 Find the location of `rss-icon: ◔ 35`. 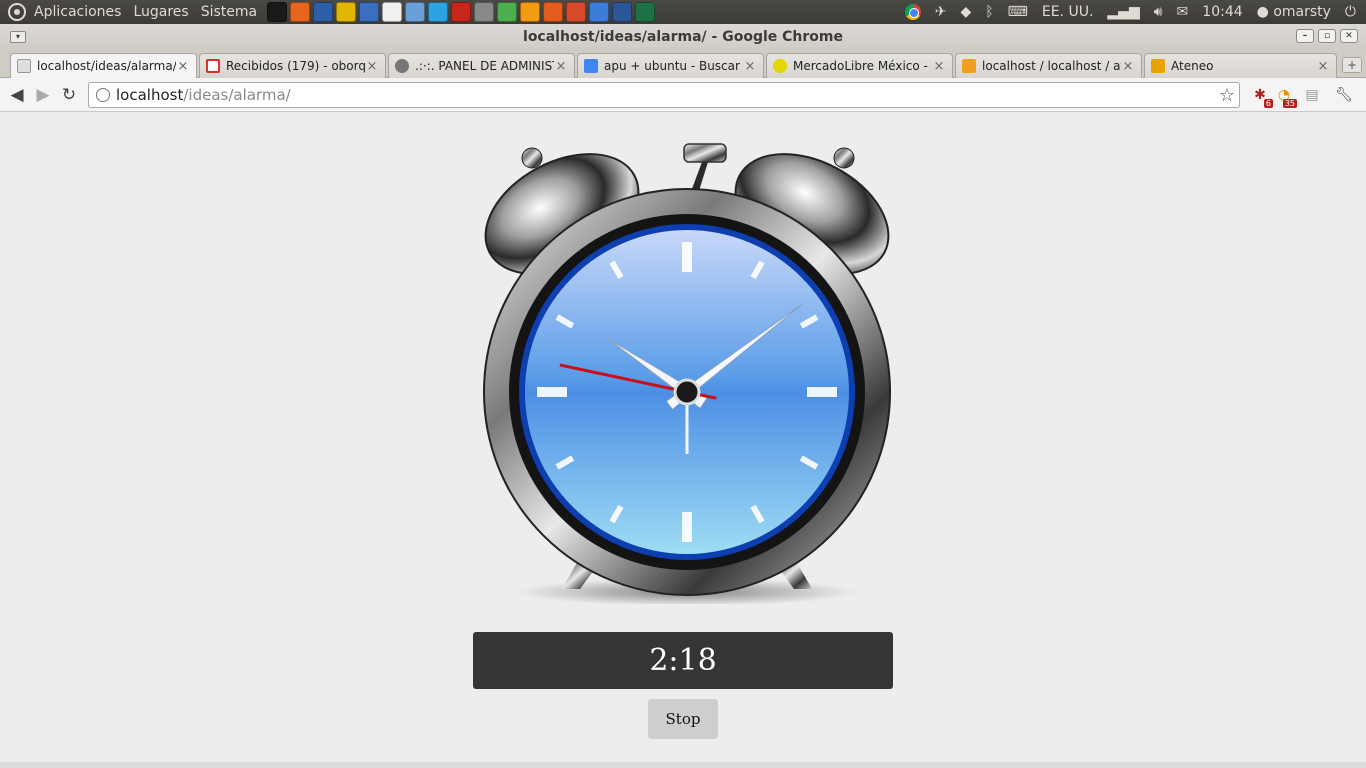

rss-icon: ◔ 35 is located at coordinates (1285, 96).